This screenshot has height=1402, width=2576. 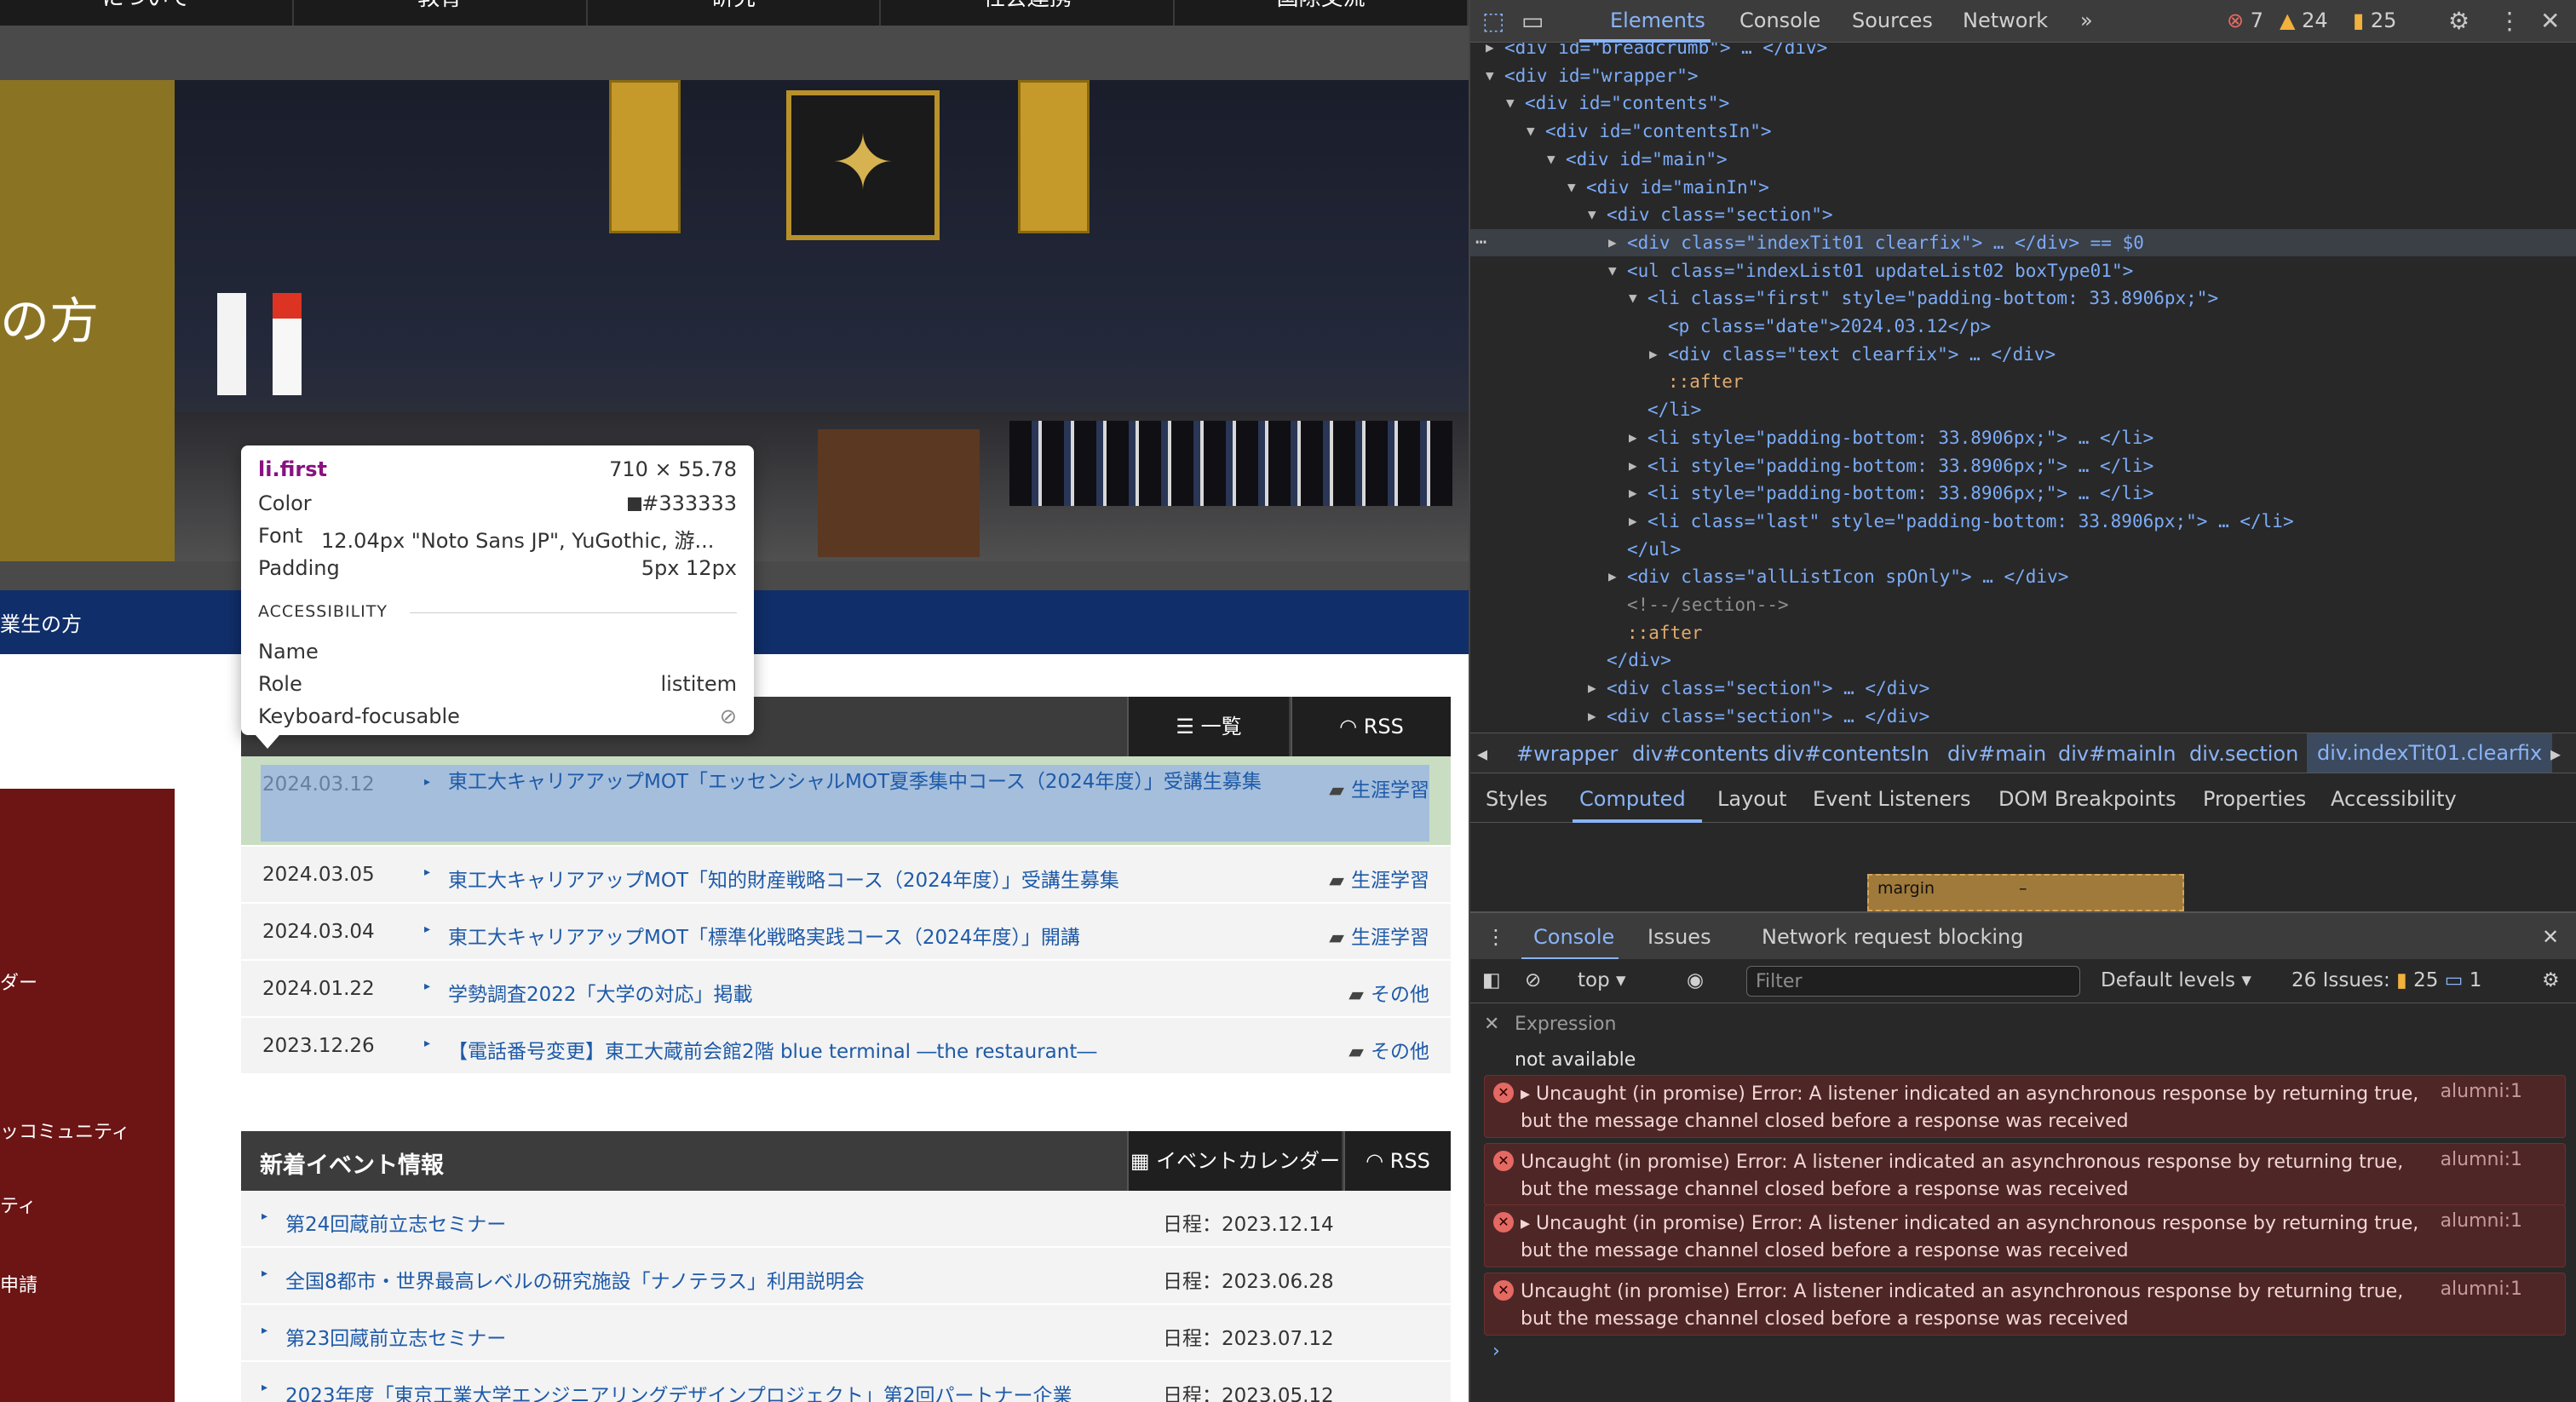 I want to click on console-filter-input, so click(x=1913, y=981).